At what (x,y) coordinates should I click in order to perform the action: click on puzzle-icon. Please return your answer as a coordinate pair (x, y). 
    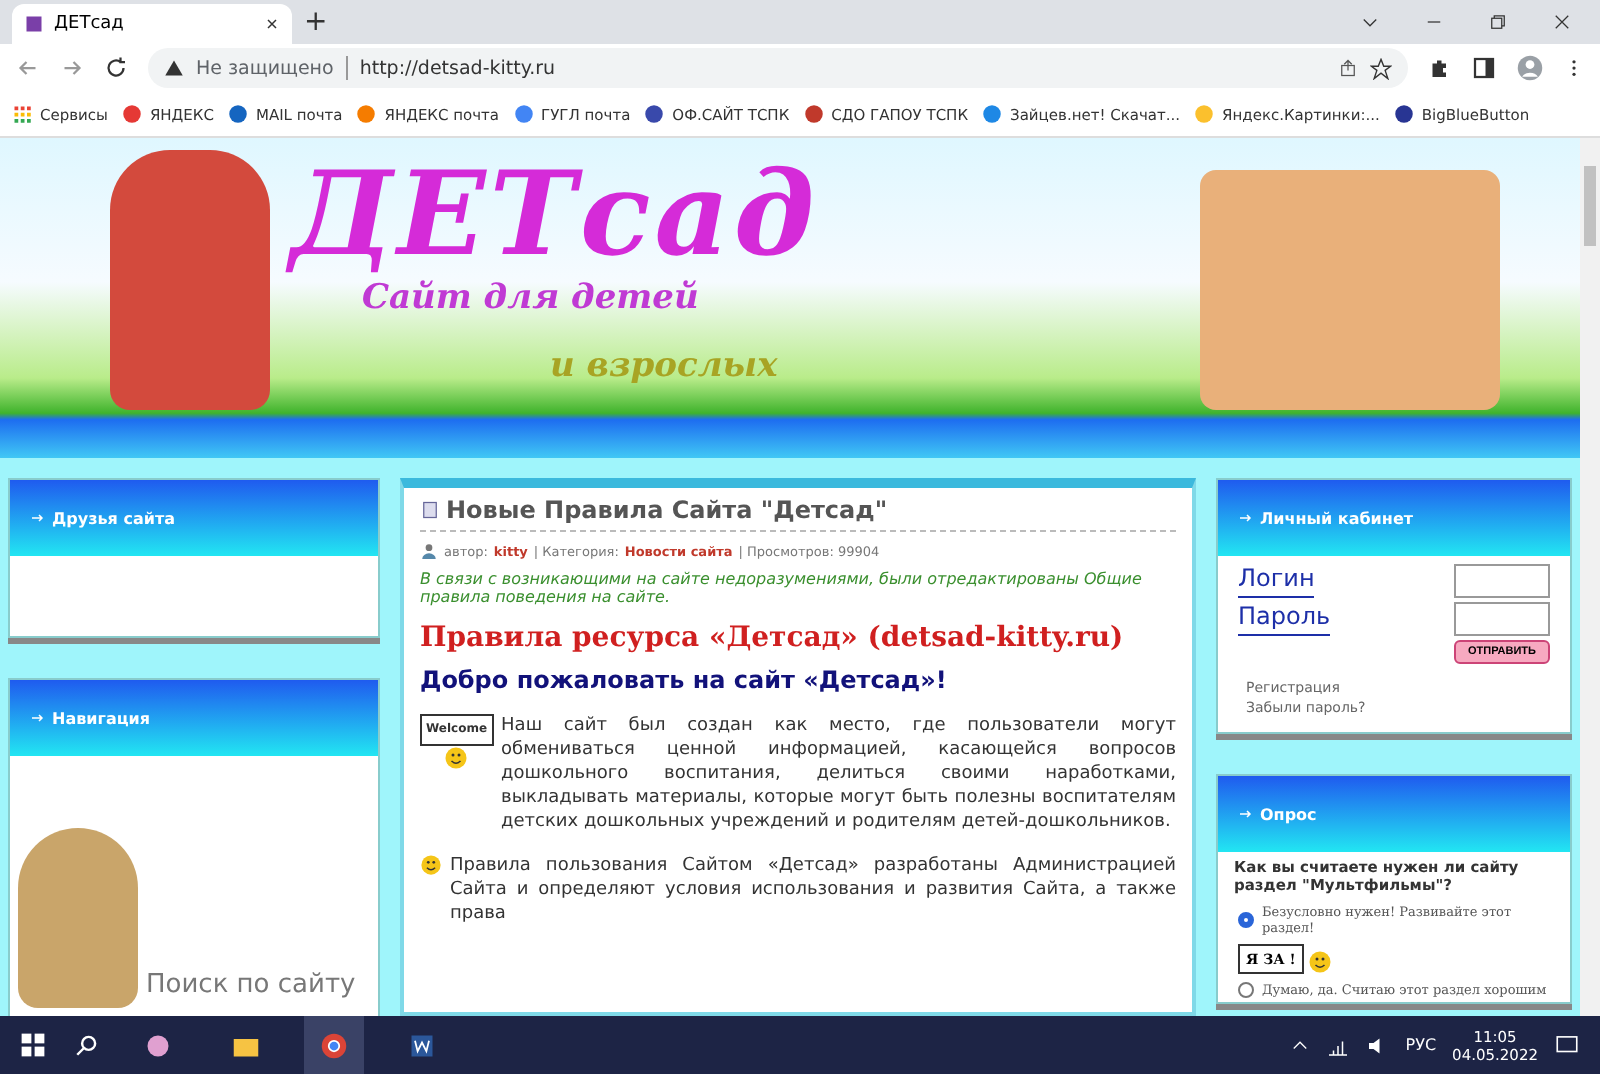
    Looking at the image, I should click on (1440, 68).